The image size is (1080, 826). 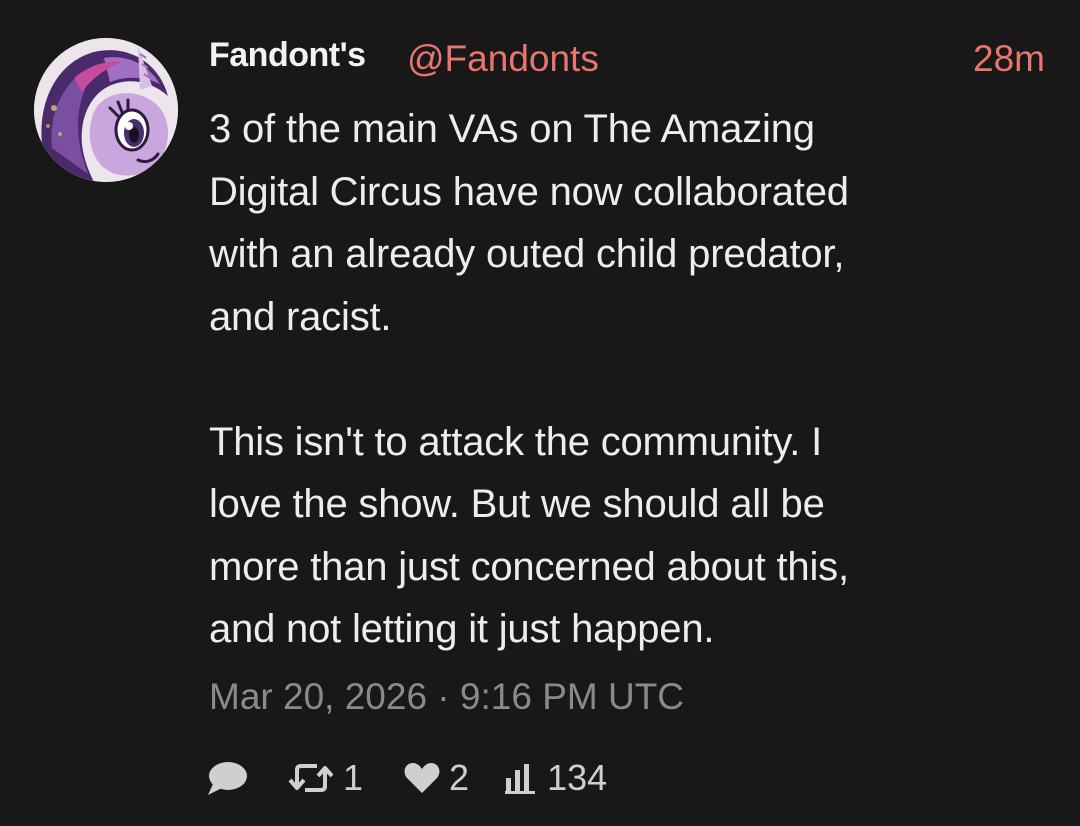 I want to click on tweet-line: with an already outed child predator,, so click(x=527, y=254).